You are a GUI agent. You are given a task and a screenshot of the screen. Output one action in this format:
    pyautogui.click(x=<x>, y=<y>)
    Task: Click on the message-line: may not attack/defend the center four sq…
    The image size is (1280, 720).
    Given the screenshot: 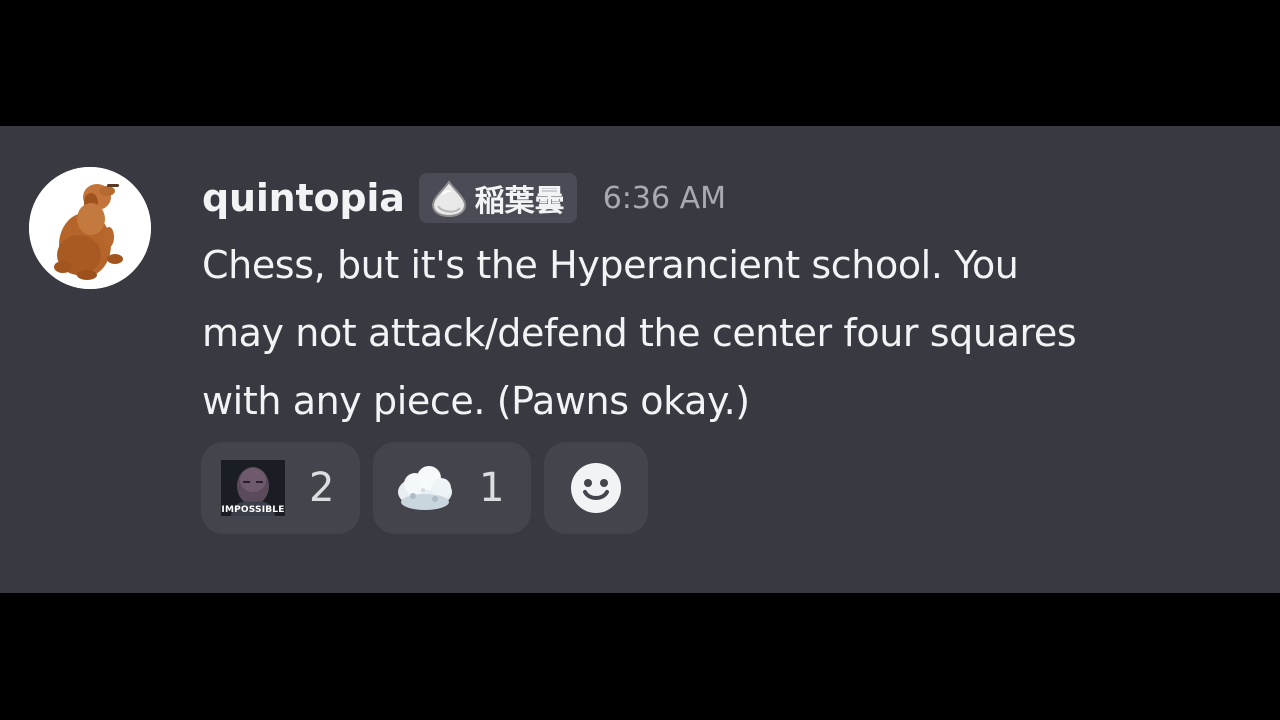 What is the action you would take?
    pyautogui.click(x=639, y=333)
    